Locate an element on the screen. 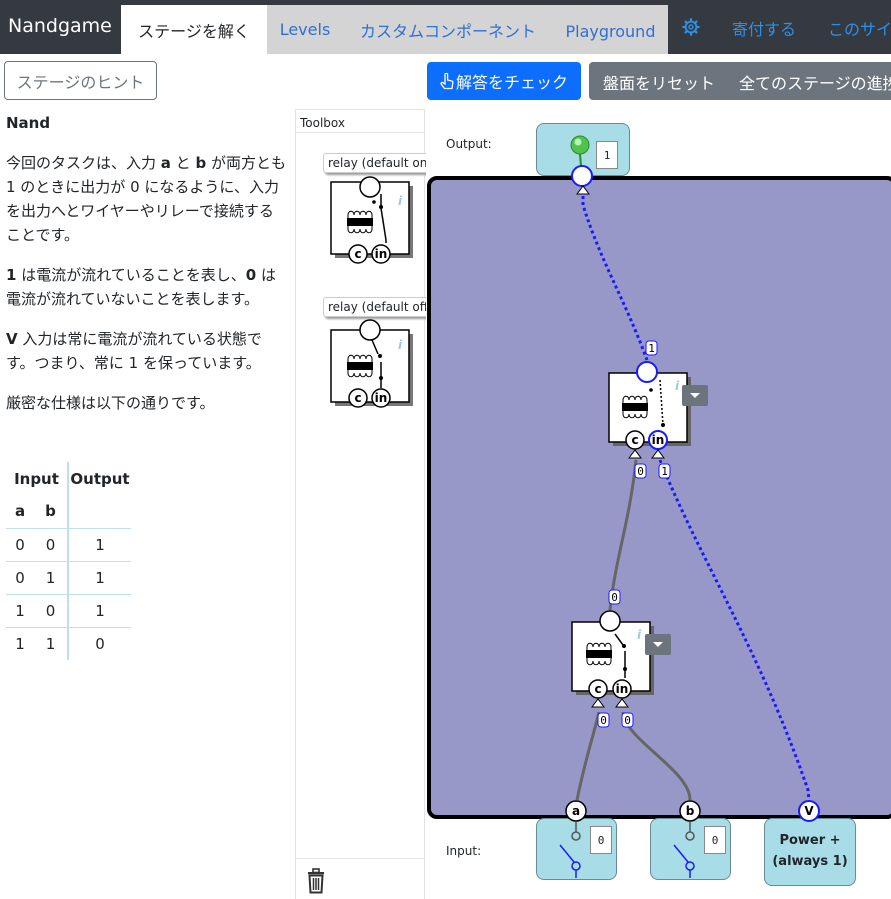  relay-top-dropdown is located at coordinates (695, 395).